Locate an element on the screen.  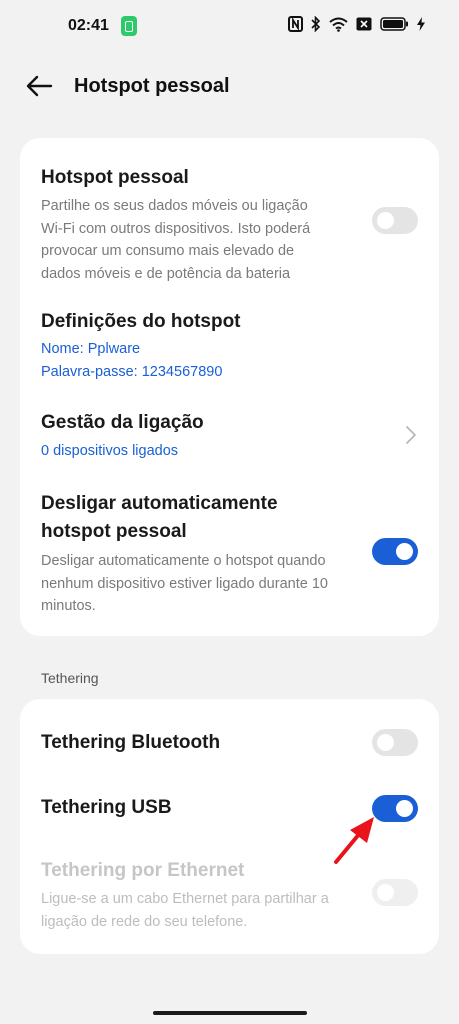
ethernet-tethering-title: Tethering por Ethernet is located at coordinates (143, 870).